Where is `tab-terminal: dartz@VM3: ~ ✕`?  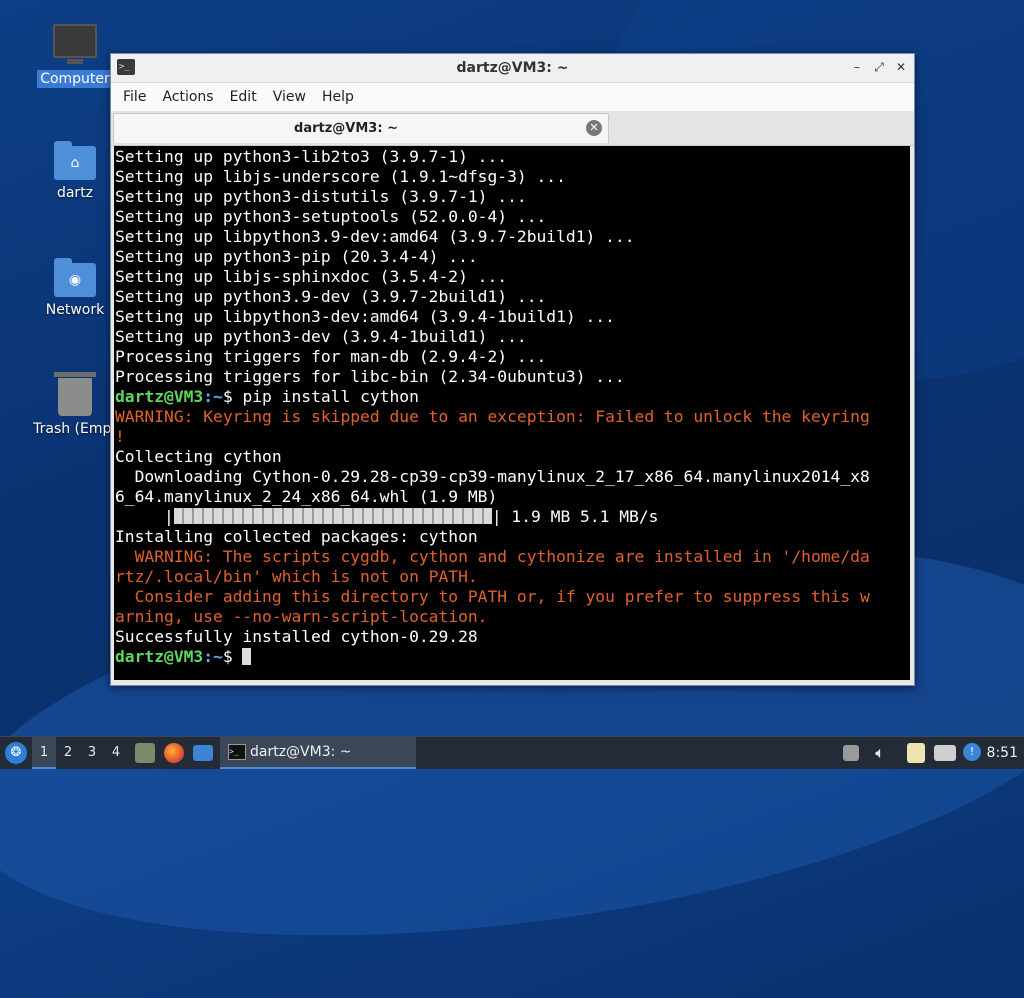 tab-terminal: dartz@VM3: ~ ✕ is located at coordinates (361, 128).